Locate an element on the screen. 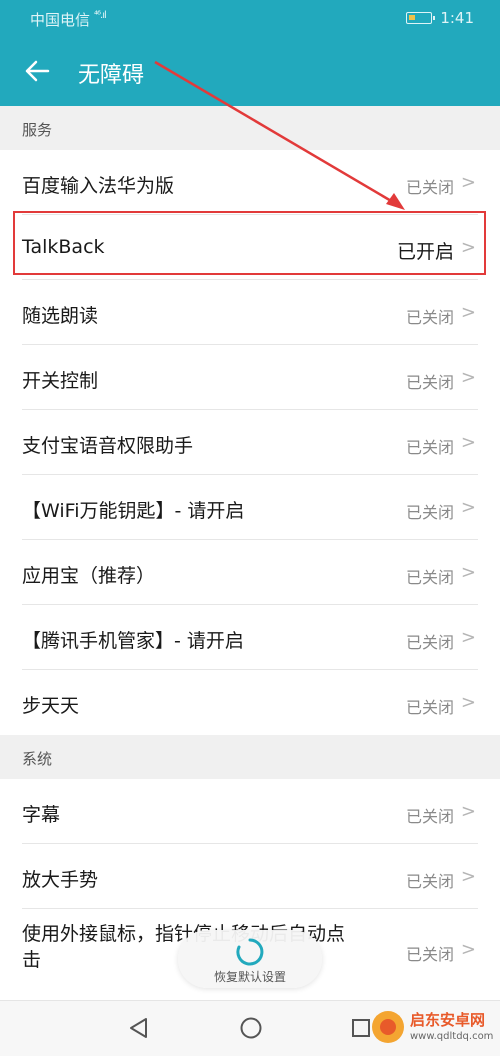  status-bar: 中国电信 ⁴⁶.ıl 1:41 is located at coordinates (250, 18).